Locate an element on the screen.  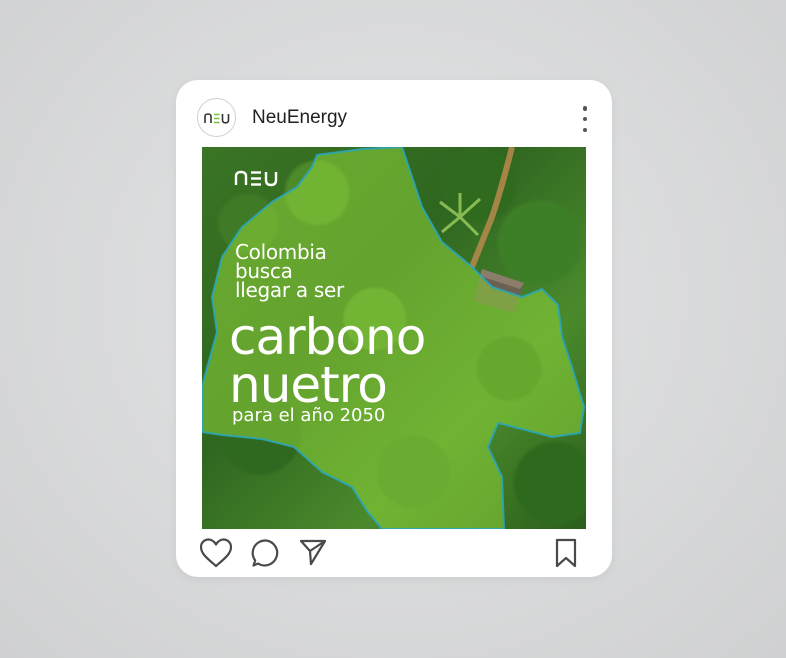
heart-icon is located at coordinates (216, 553).